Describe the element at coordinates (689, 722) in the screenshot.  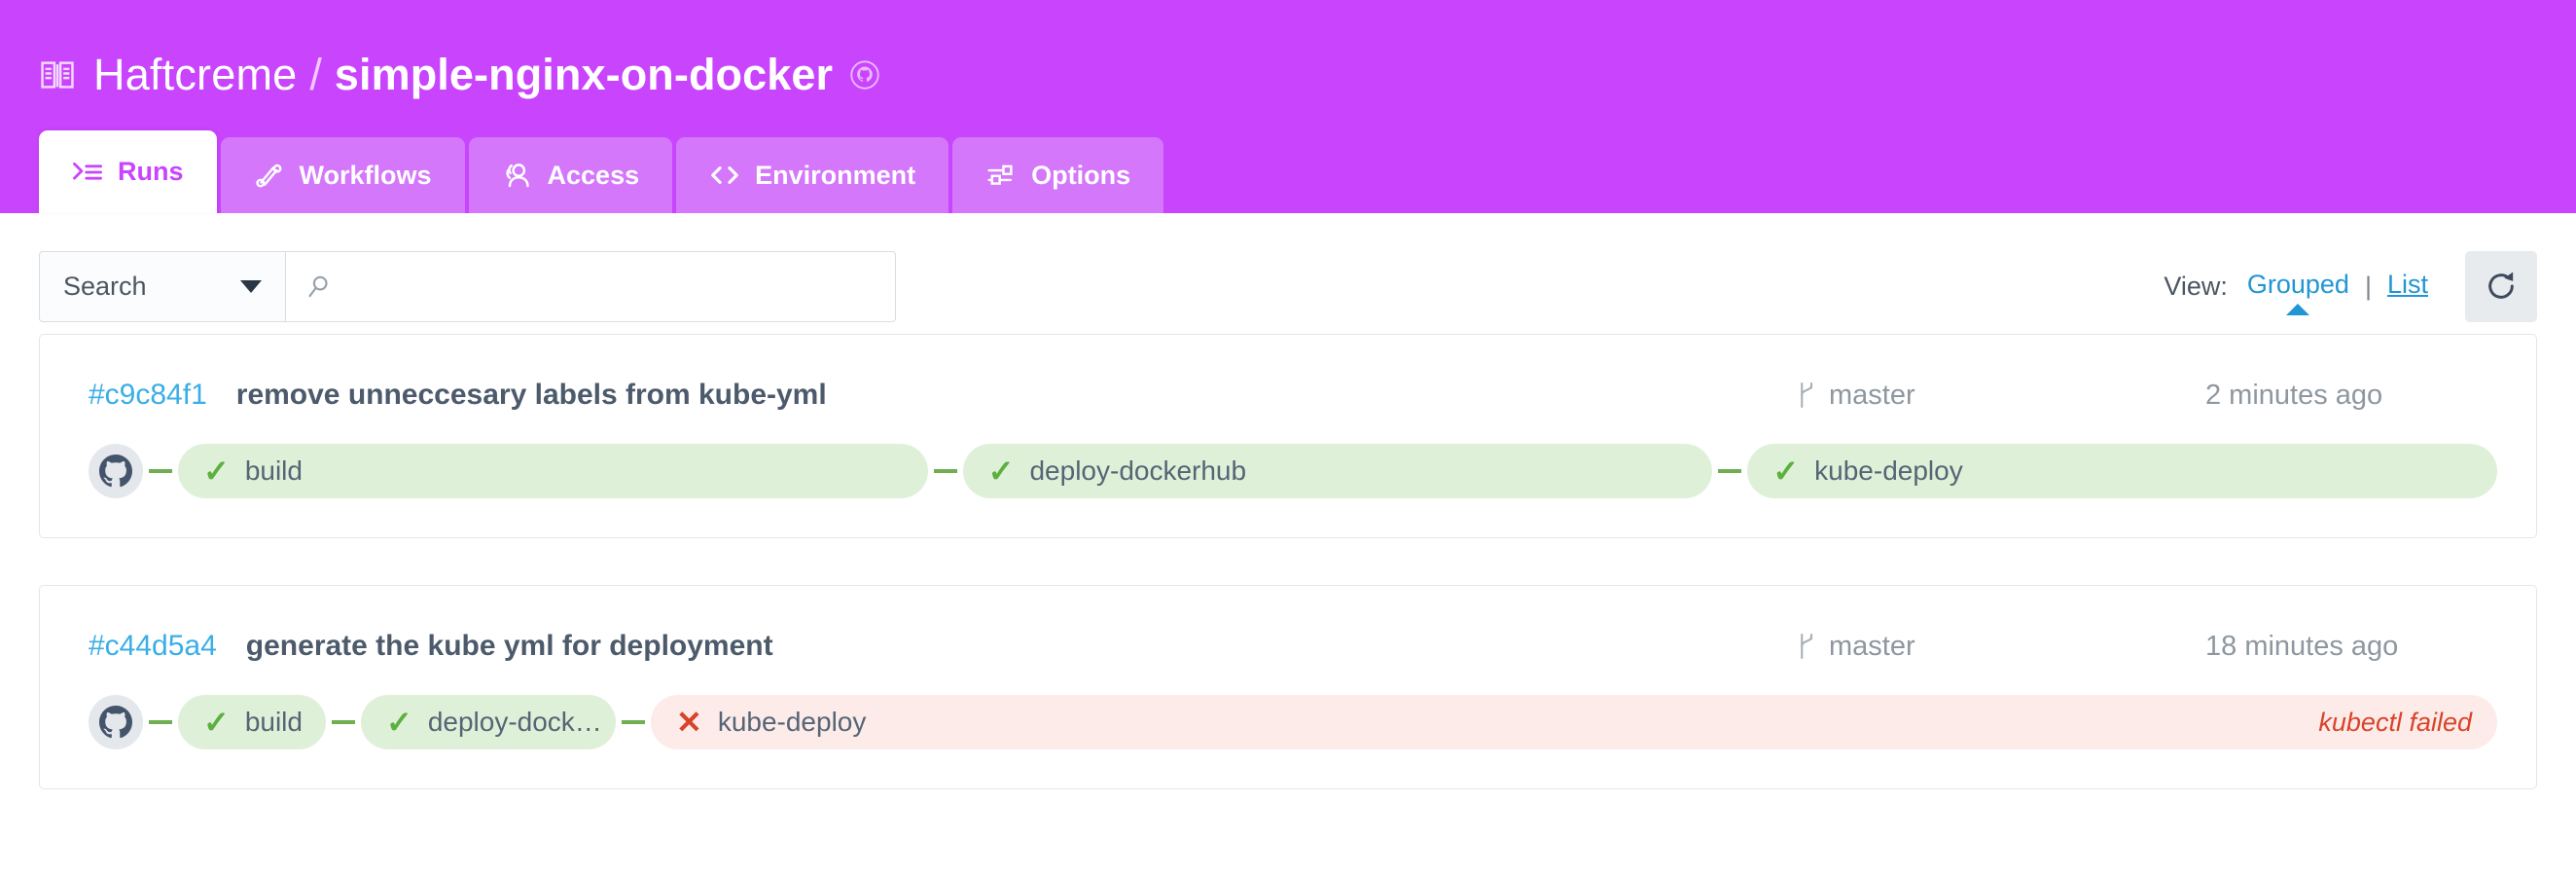
I see `cross-icon: ✕` at that location.